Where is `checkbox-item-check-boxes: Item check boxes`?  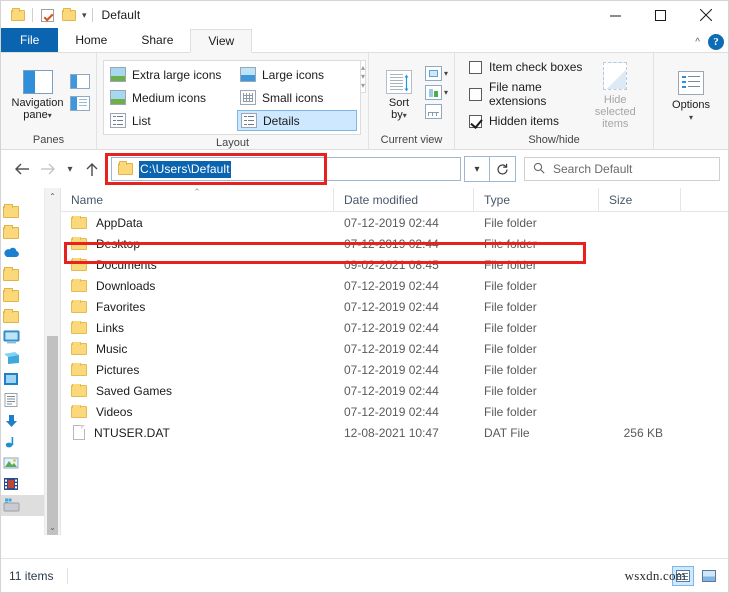
checkbox-item-check-boxes: Item check boxes is located at coordinates (526, 67).